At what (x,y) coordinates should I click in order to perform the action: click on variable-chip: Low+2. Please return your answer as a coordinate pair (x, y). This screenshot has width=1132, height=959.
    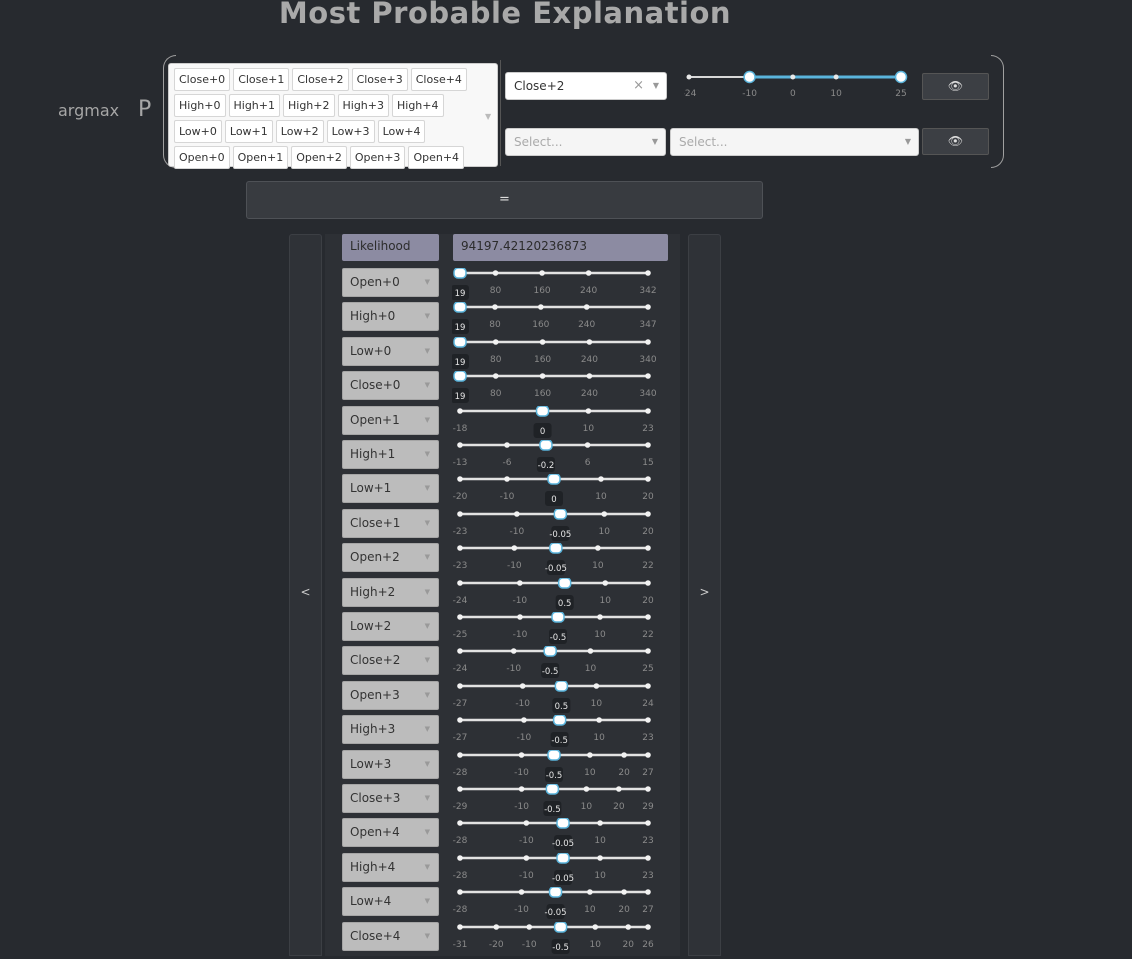
    Looking at the image, I should click on (299, 131).